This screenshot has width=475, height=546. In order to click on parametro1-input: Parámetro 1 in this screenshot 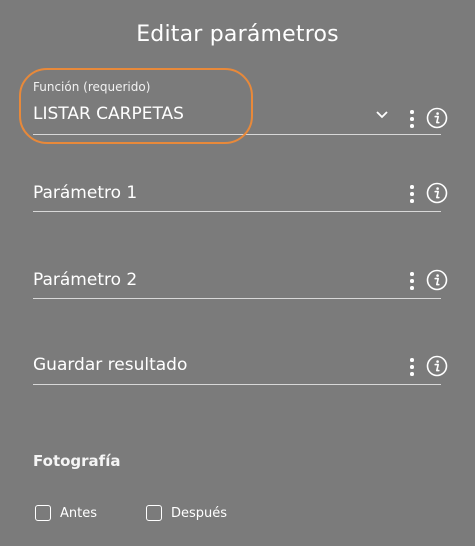, I will do `click(240, 197)`.